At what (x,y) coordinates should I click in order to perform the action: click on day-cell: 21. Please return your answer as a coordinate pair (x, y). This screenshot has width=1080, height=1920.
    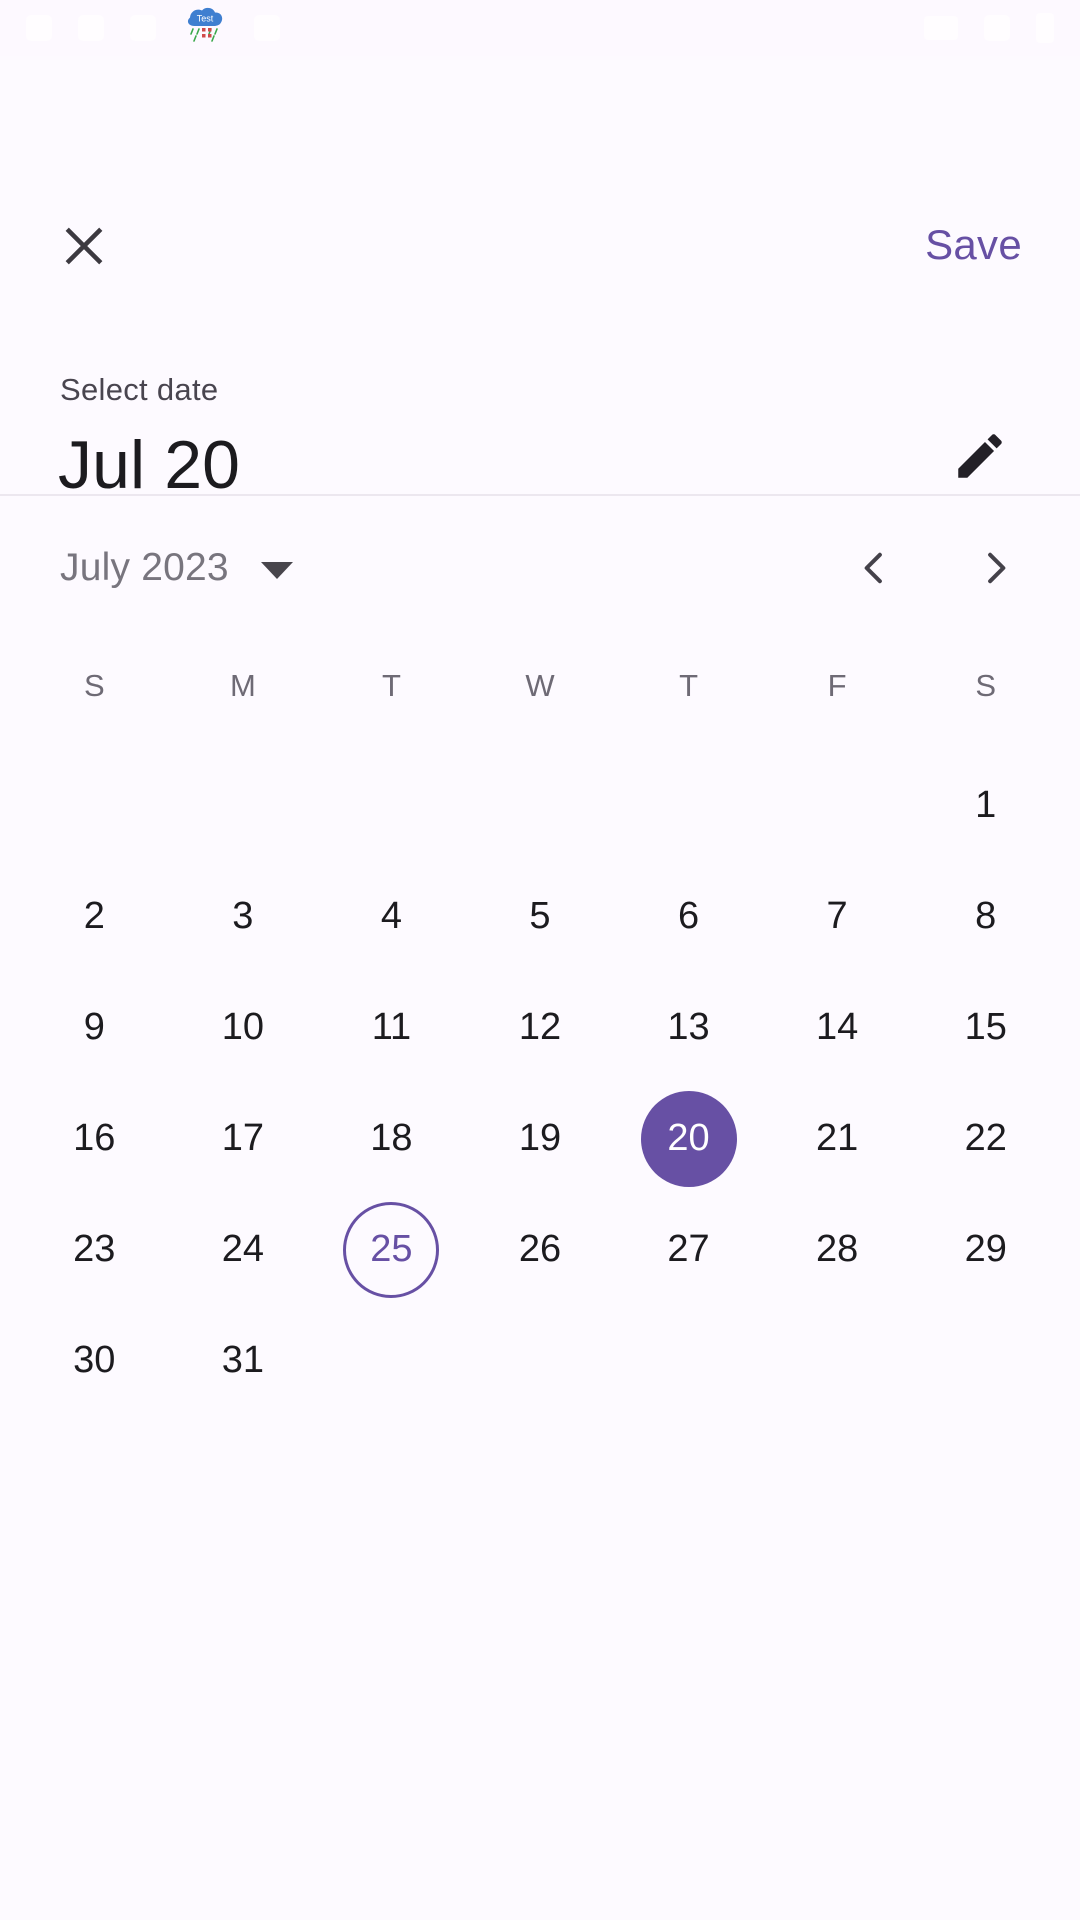
    Looking at the image, I should click on (837, 1138).